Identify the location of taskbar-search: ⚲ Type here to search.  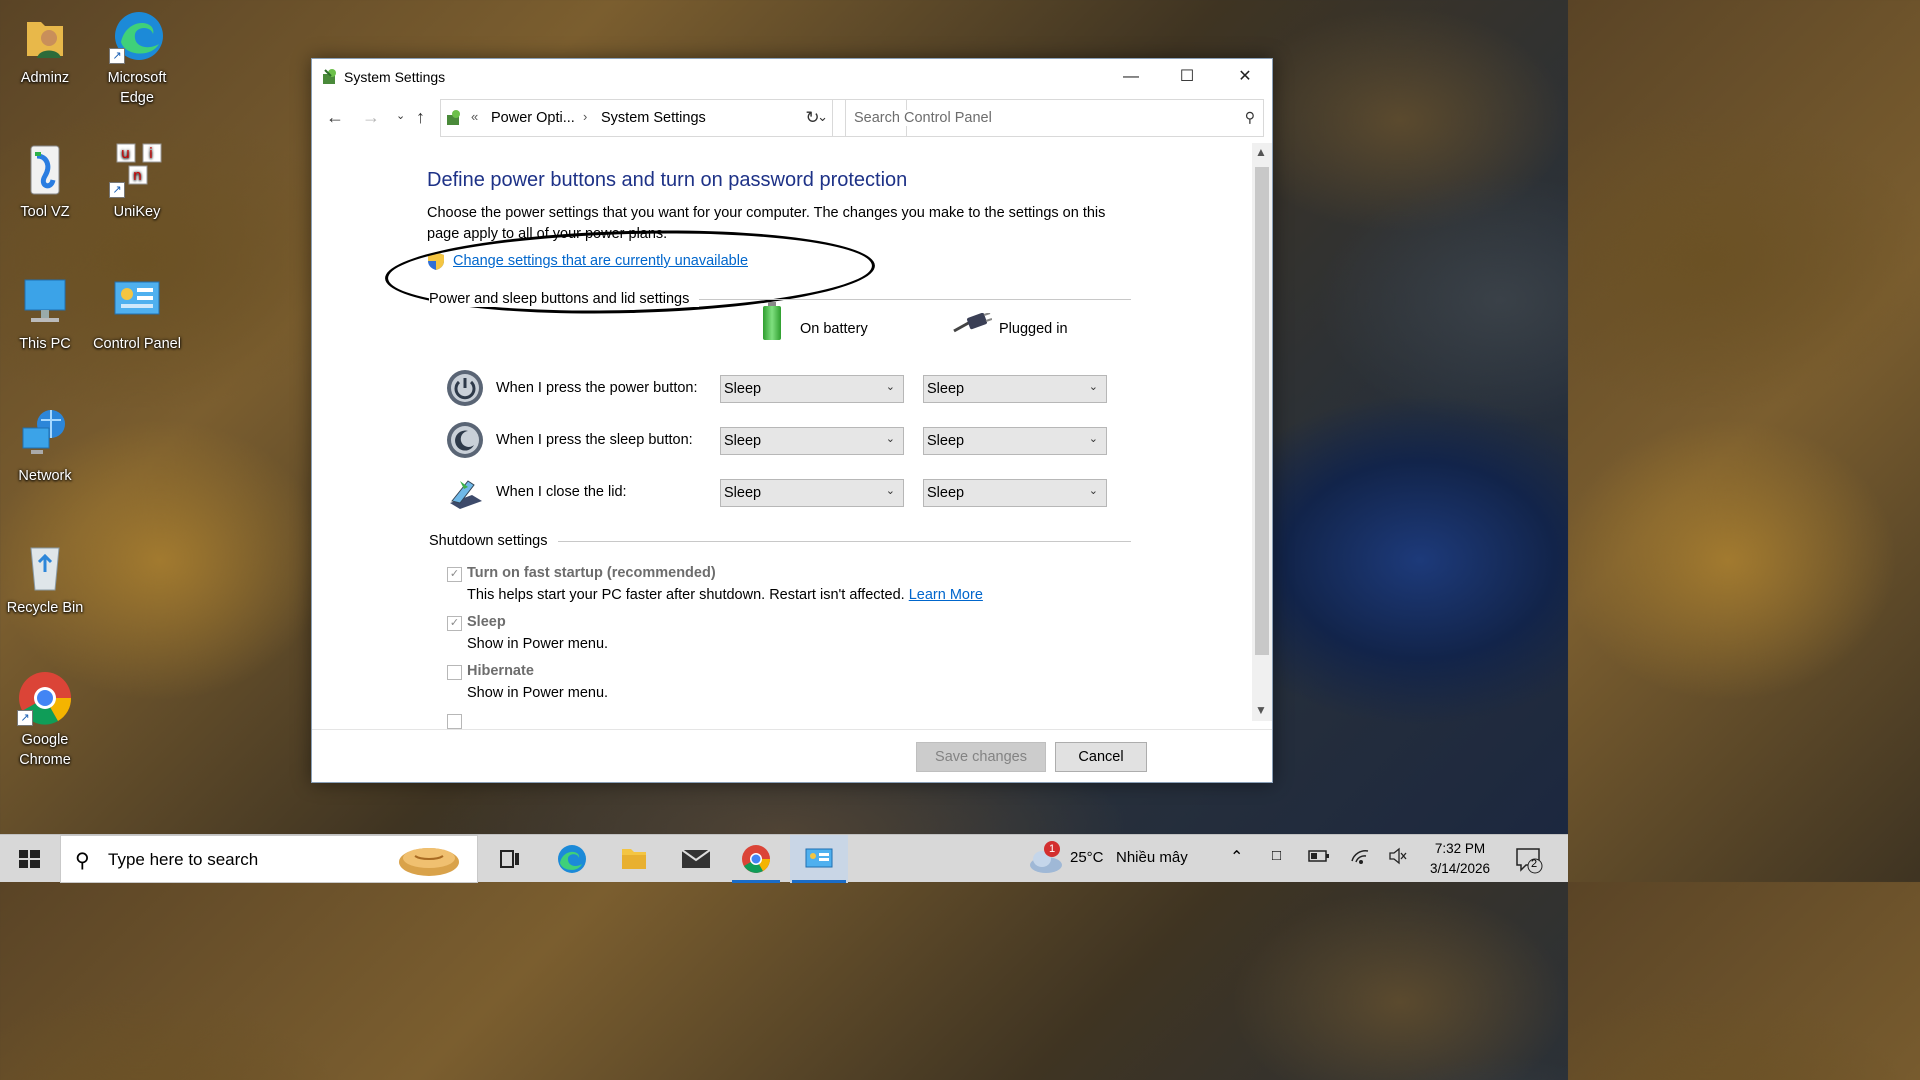
(269, 859).